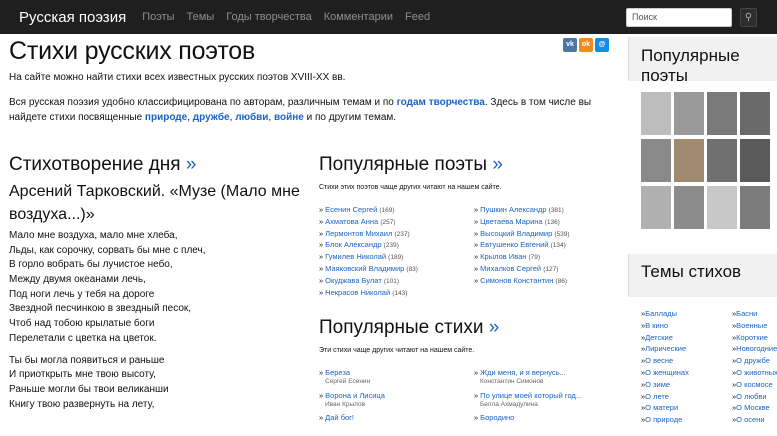  I want to click on poem-of-day-more-link: », so click(191, 164).